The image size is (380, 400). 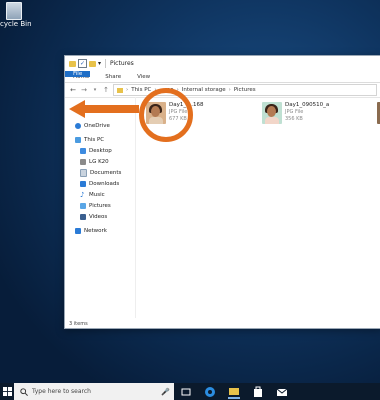 What do you see at coordinates (82, 63) in the screenshot?
I see `properties-quick-access-button: ✓` at bounding box center [82, 63].